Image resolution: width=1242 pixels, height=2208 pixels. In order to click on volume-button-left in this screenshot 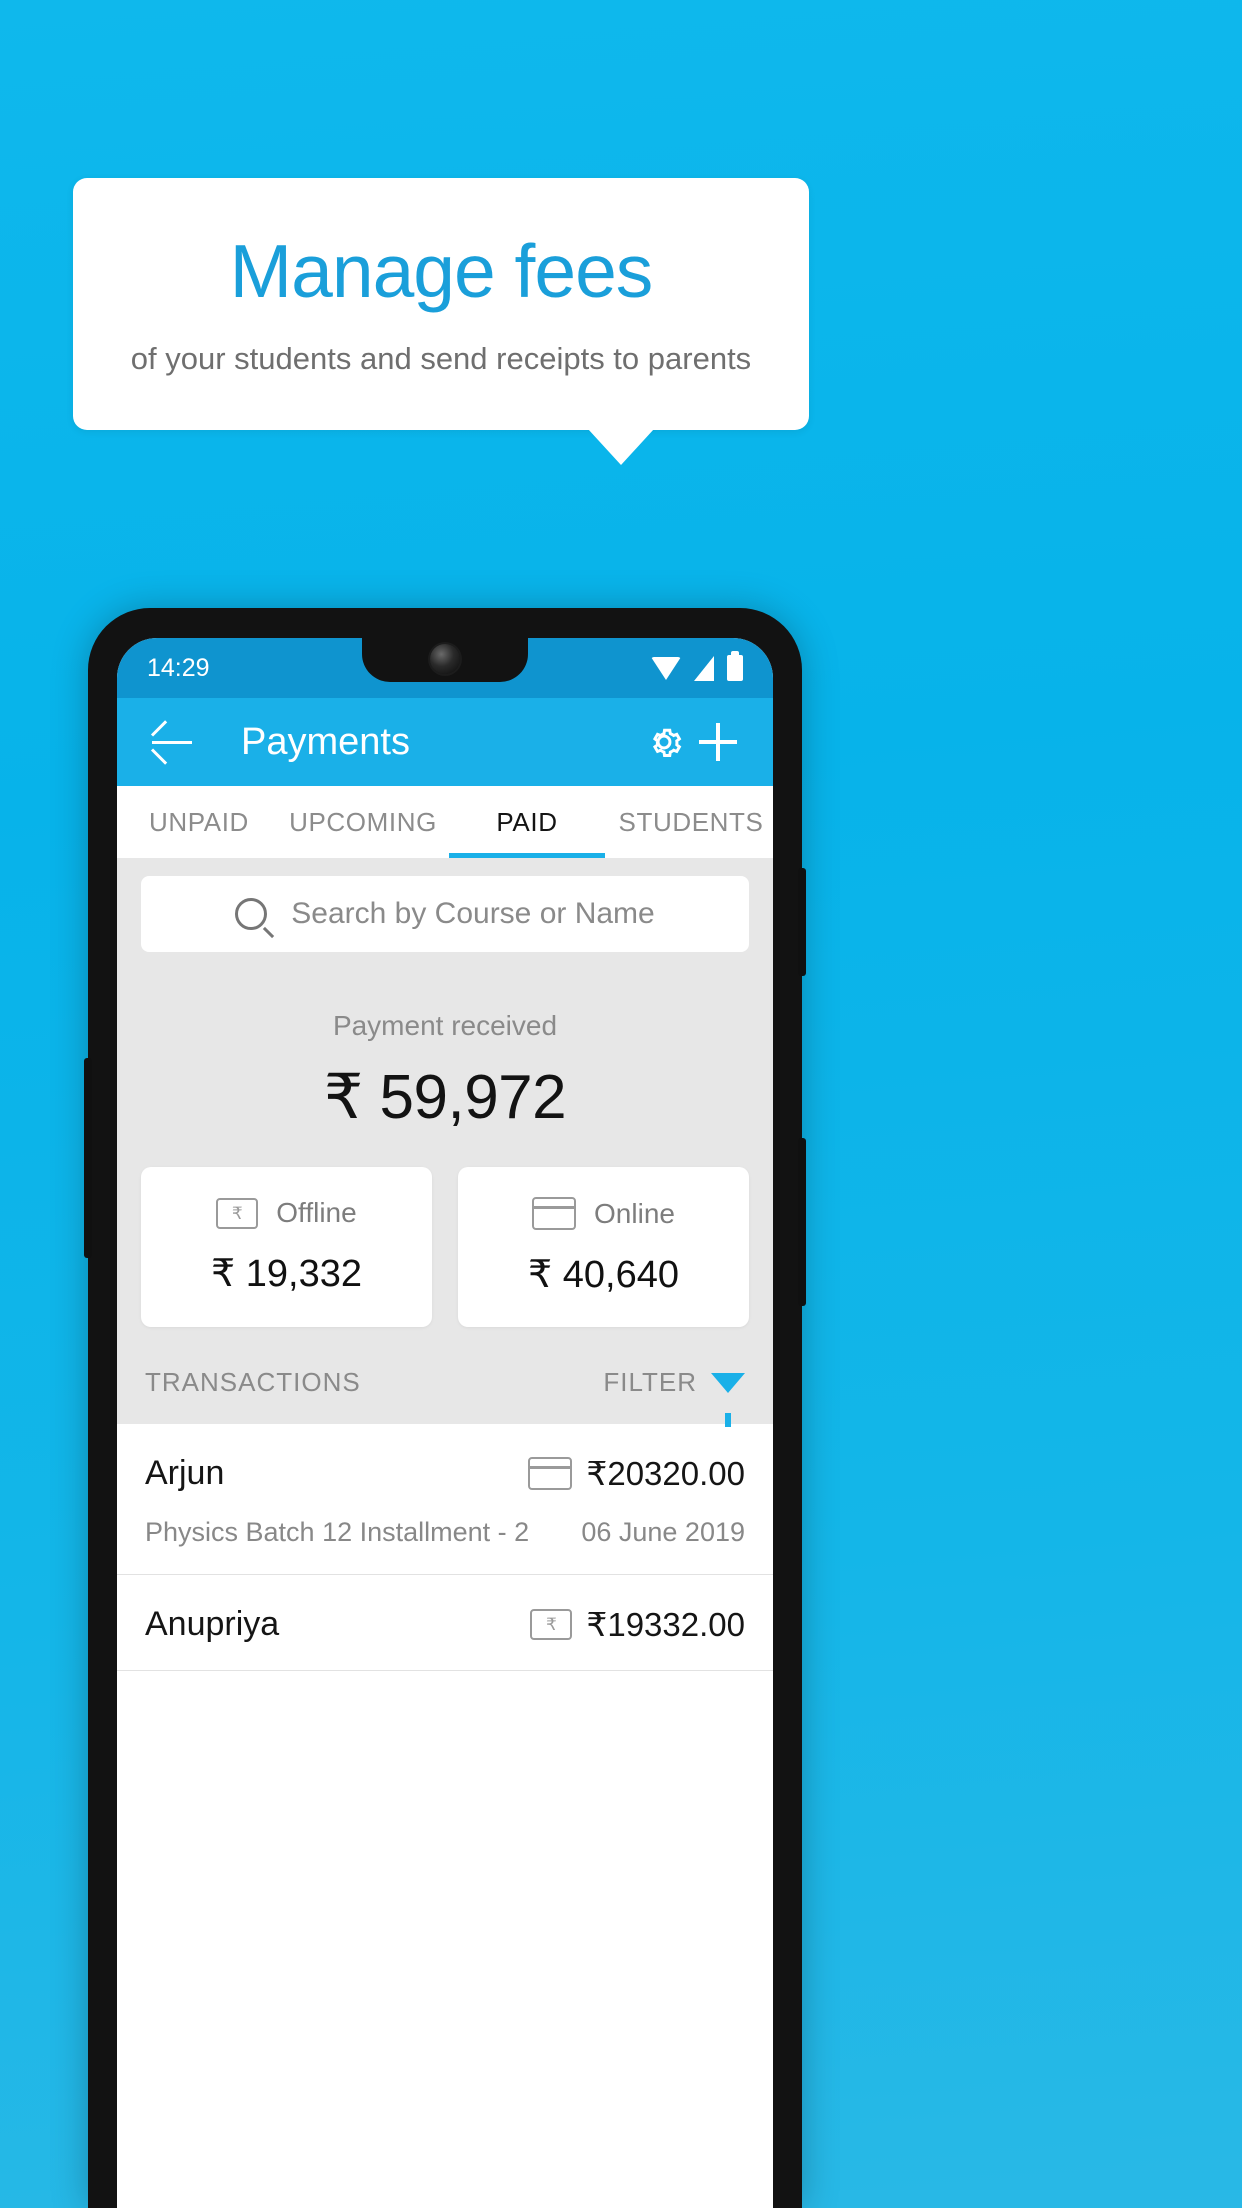, I will do `click(88, 1158)`.